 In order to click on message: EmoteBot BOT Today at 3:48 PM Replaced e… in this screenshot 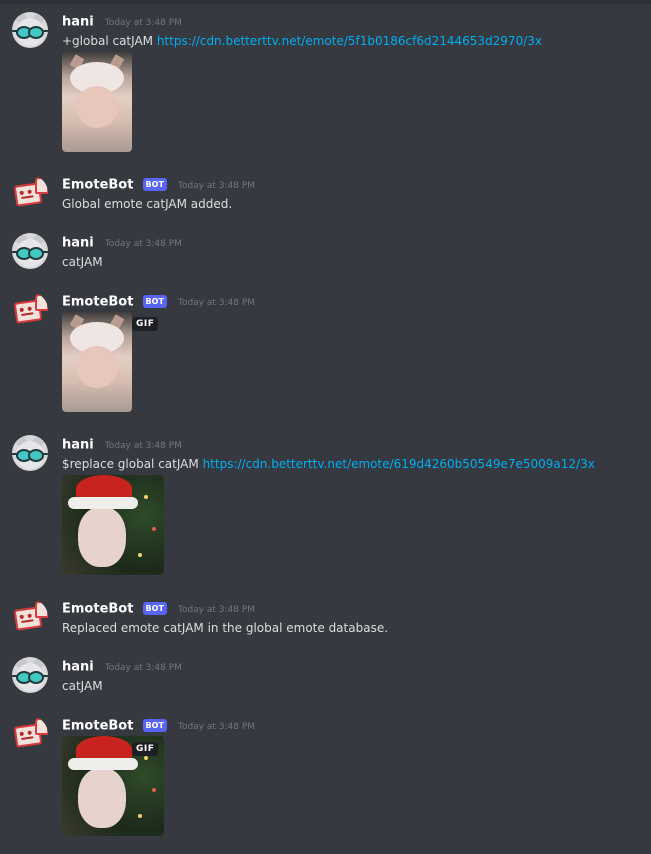, I will do `click(325, 619)`.